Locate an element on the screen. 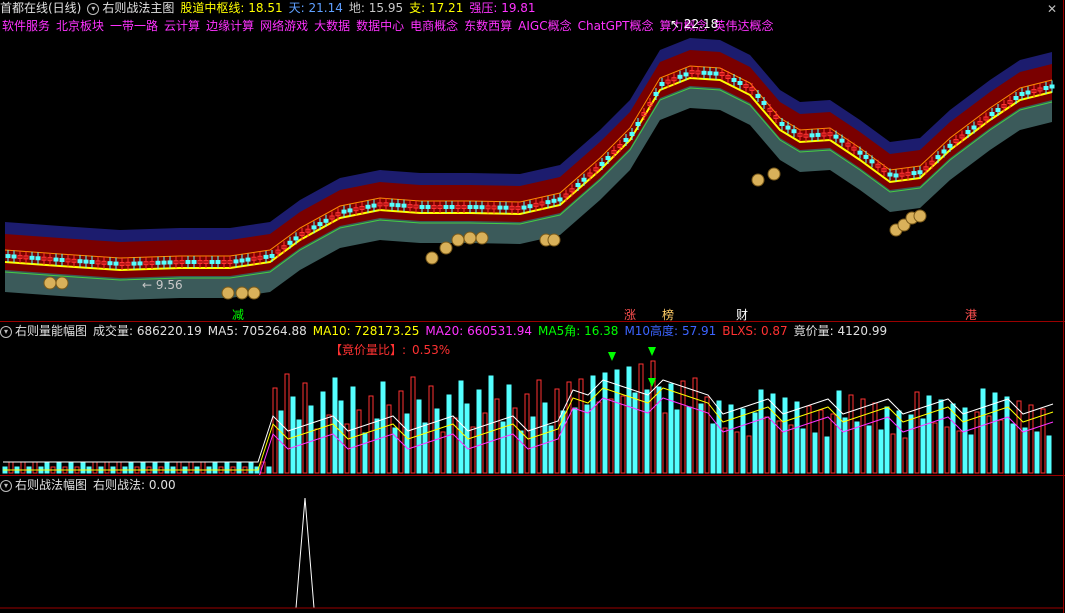 The height and width of the screenshot is (613, 1065). blxs-readout: BLXS: 0.87 is located at coordinates (755, 331).